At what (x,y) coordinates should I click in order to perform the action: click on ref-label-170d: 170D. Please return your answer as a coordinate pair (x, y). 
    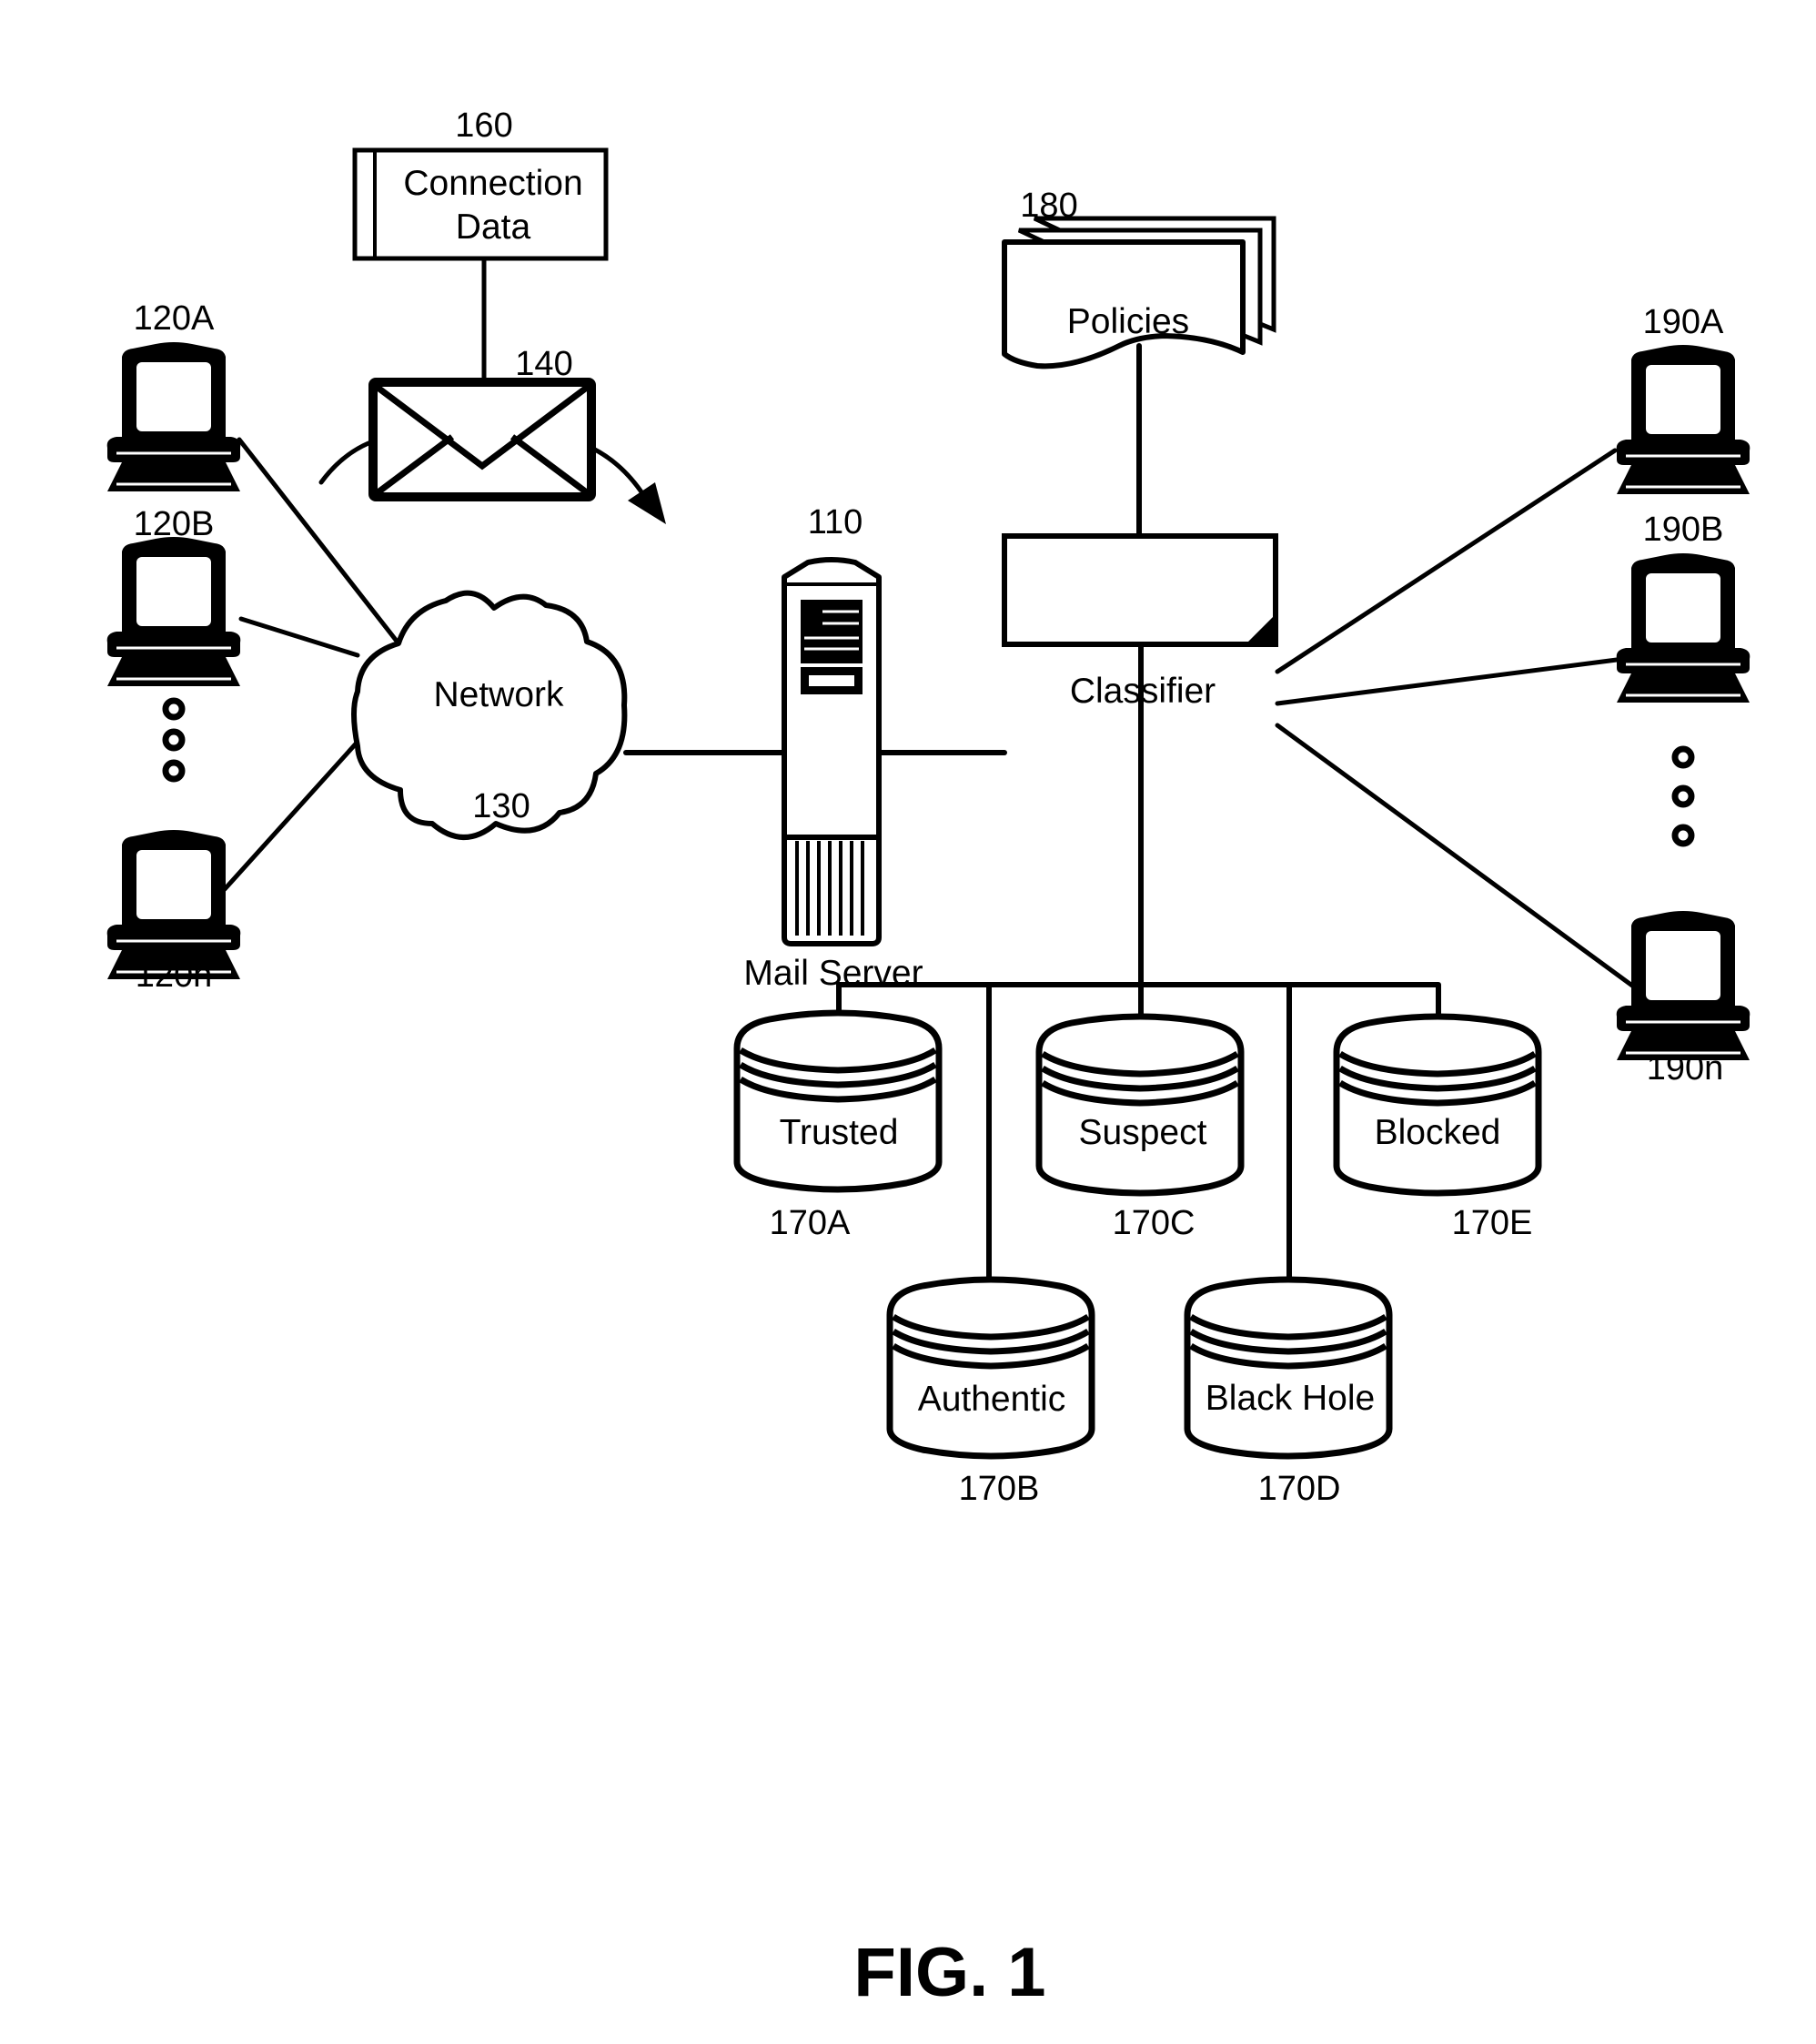
    Looking at the image, I should click on (1299, 1489).